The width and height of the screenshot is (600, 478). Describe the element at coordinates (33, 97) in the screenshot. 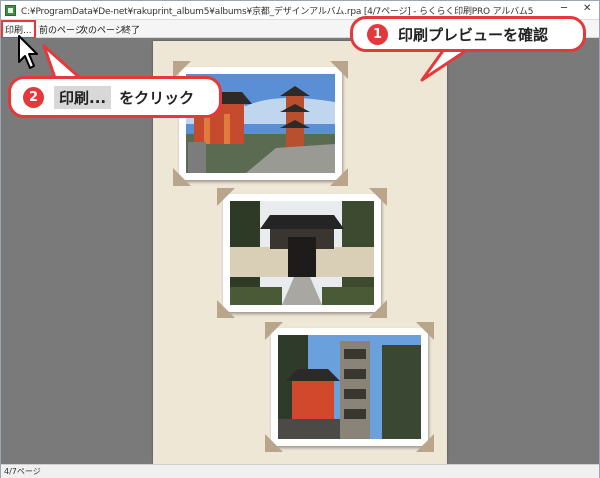

I see `step-number-2: 2` at that location.